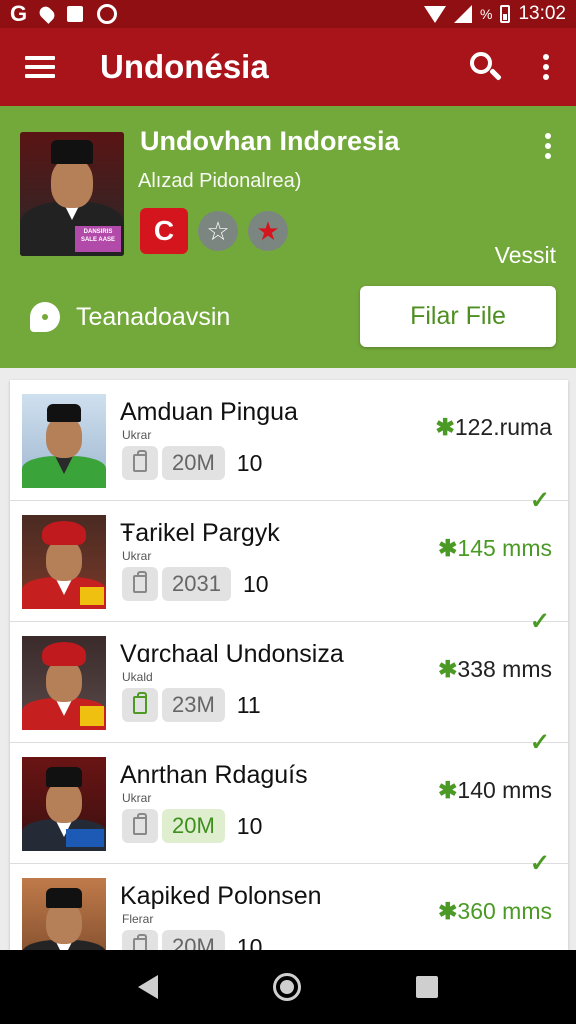 The height and width of the screenshot is (1024, 576). Describe the element at coordinates (220, 181) in the screenshot. I see `profile-subtitle: Alızad Pidonalrea)` at that location.